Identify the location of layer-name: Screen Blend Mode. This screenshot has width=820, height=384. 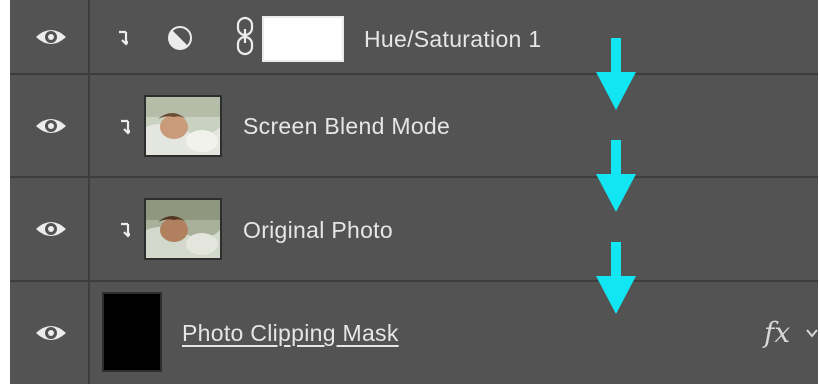
(346, 126).